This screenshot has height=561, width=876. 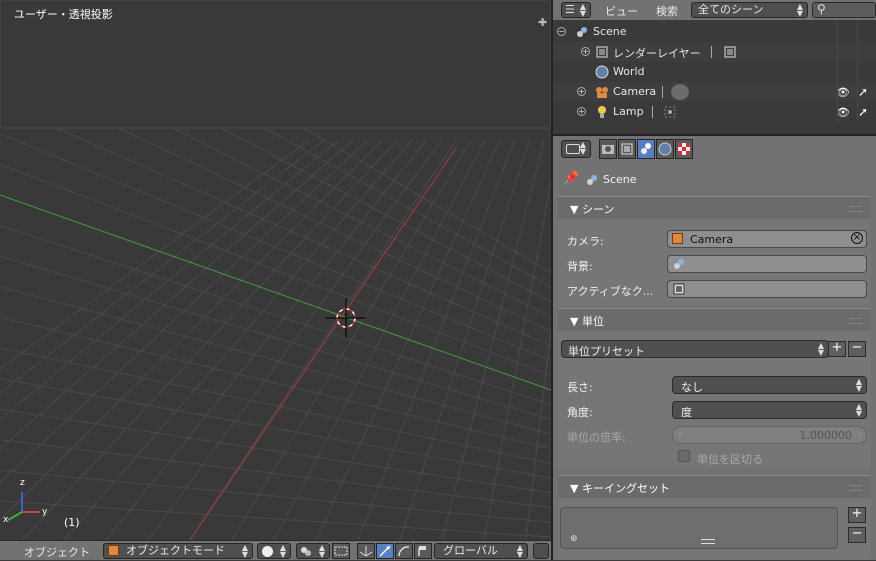 What do you see at coordinates (423, 551) in the screenshot?
I see `scale-tool-icon` at bounding box center [423, 551].